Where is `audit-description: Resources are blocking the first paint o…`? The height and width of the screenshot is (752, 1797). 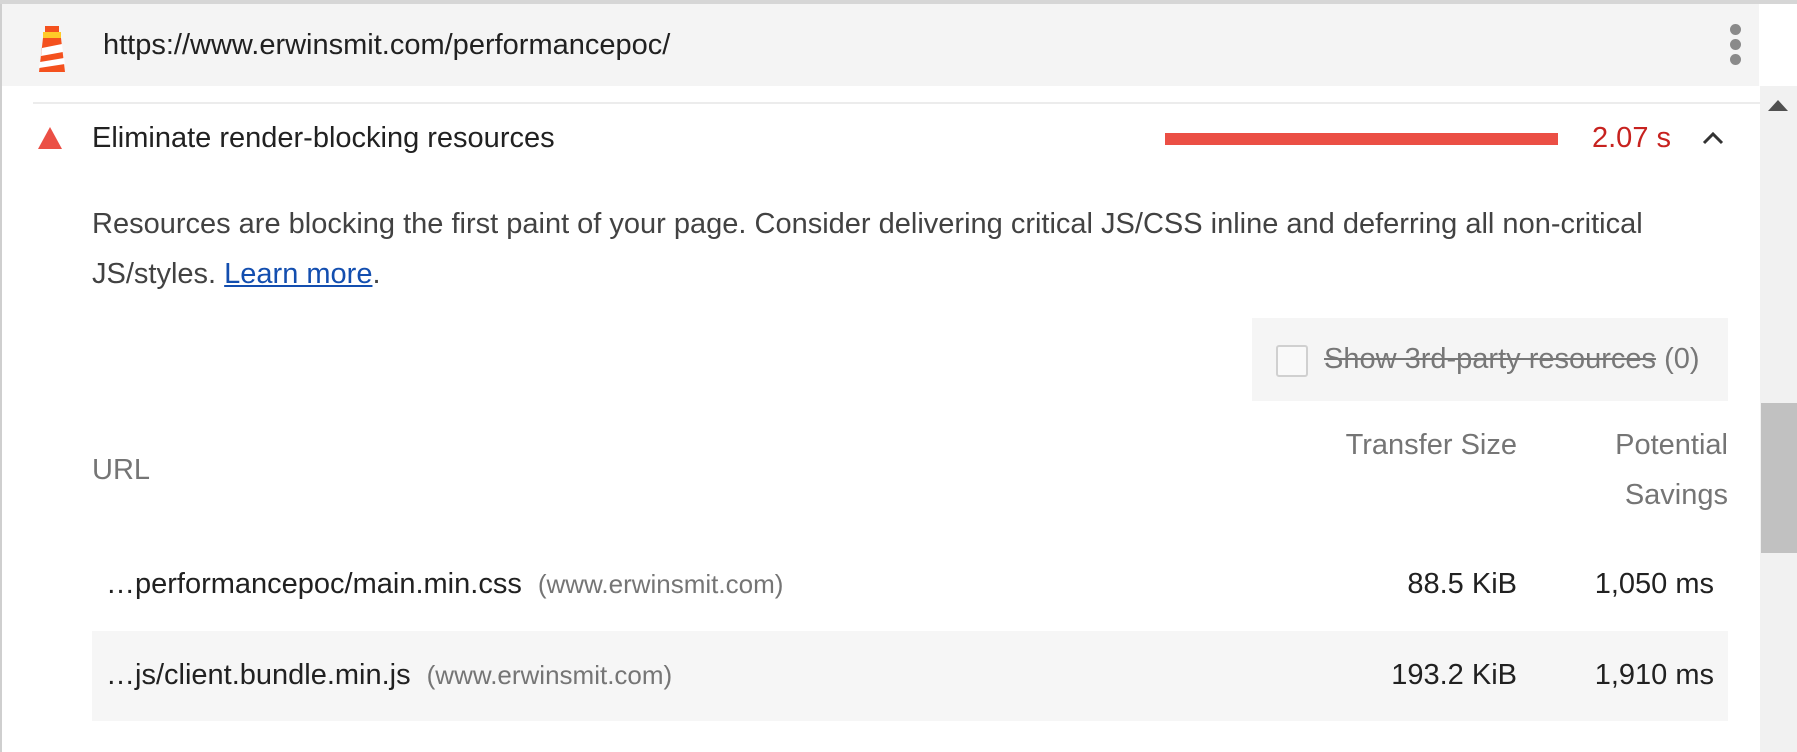
audit-description: Resources are blocking the first paint o… is located at coordinates (867, 249).